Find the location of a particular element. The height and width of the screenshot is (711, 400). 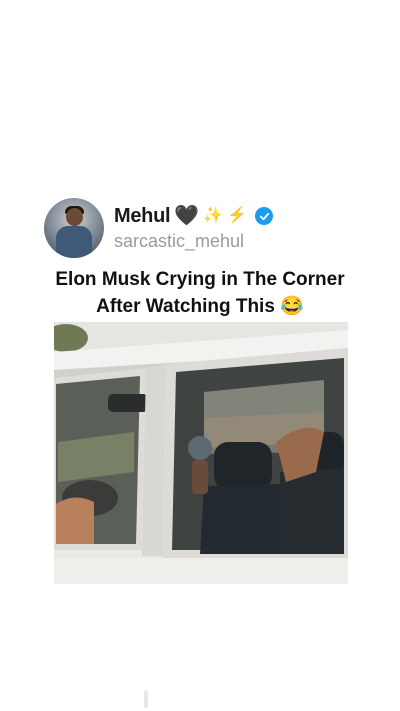

author-name-row: Mehul 🖤 ✨ ⚡ is located at coordinates (194, 216).